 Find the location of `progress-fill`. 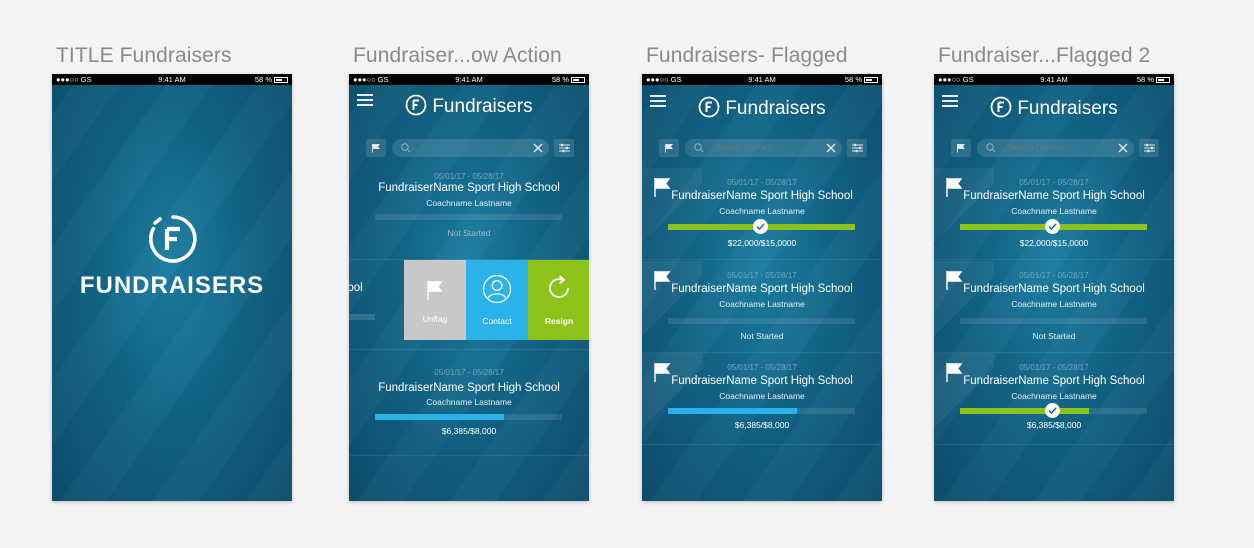

progress-fill is located at coordinates (733, 411).